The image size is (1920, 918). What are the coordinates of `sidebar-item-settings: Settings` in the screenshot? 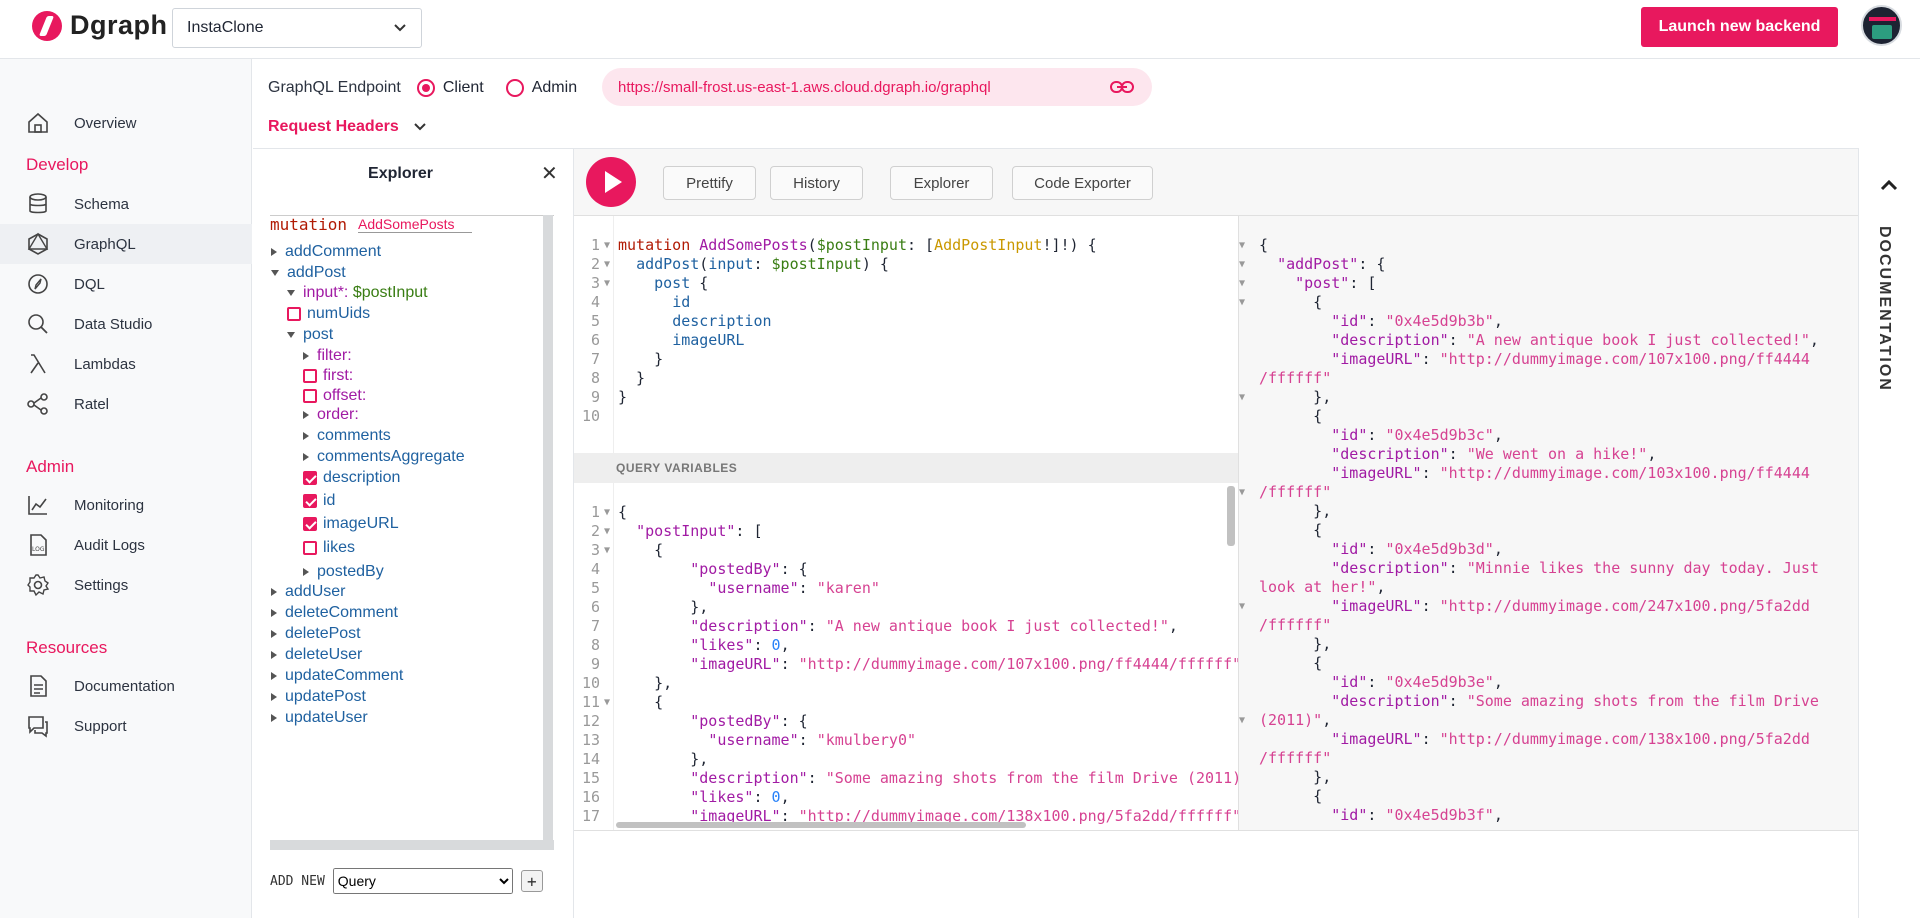 It's located at (126, 585).